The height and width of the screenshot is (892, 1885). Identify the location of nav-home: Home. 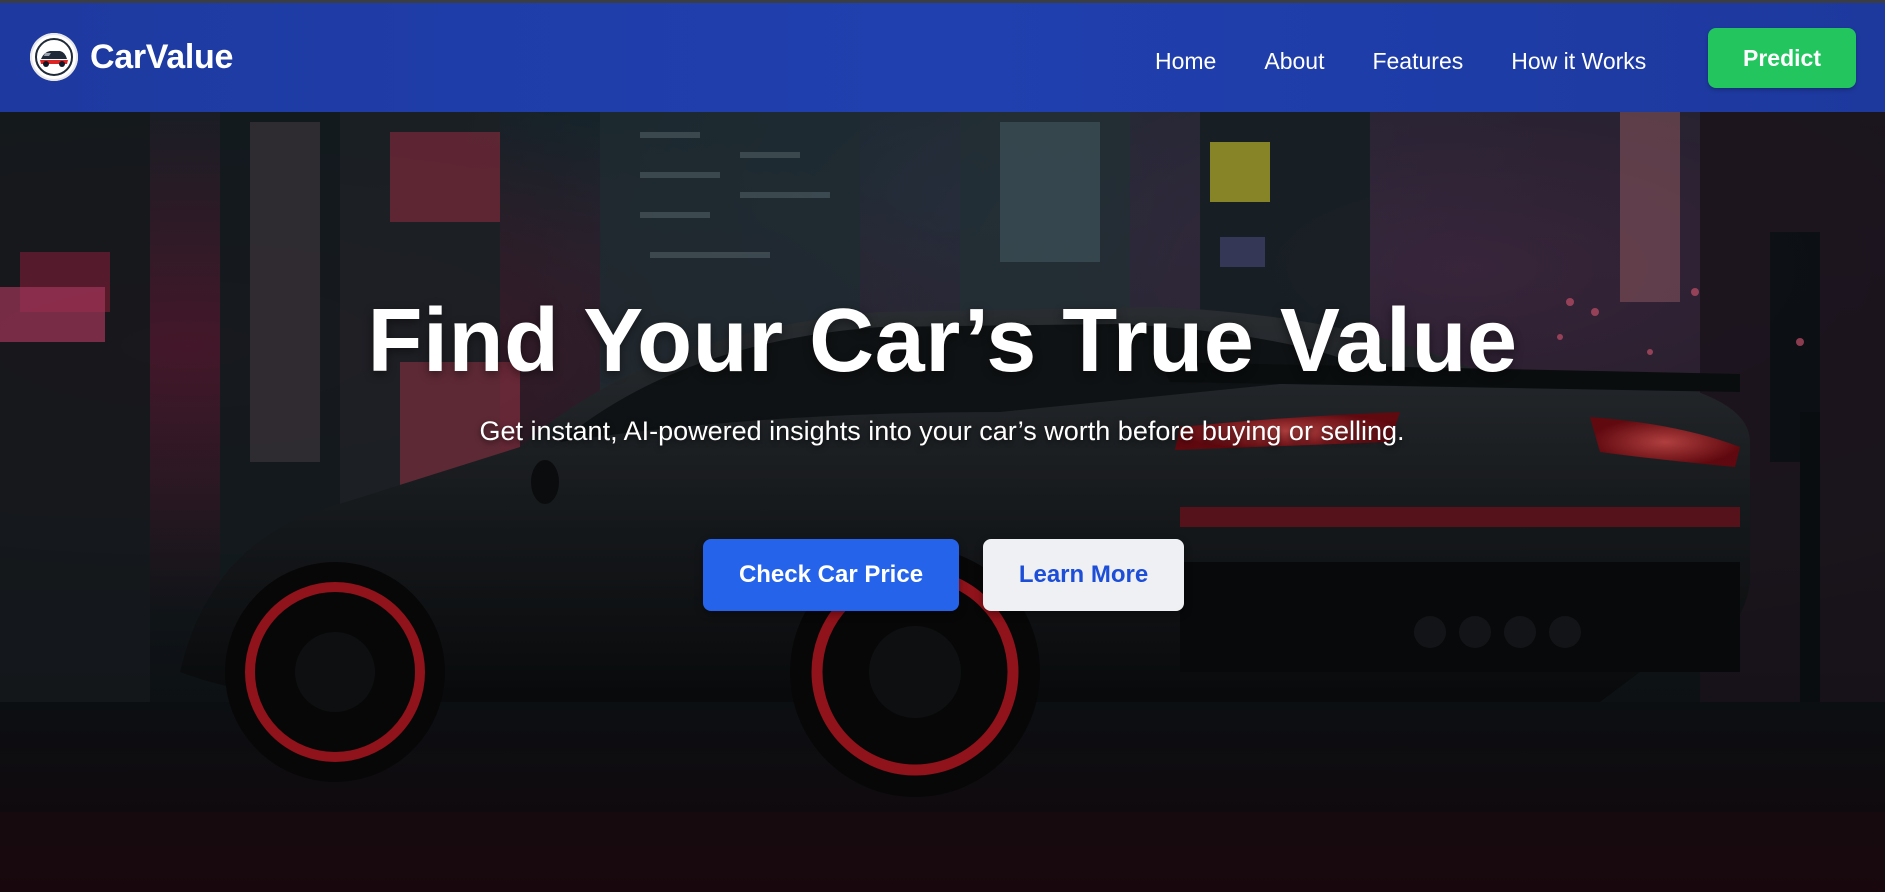
(1185, 61).